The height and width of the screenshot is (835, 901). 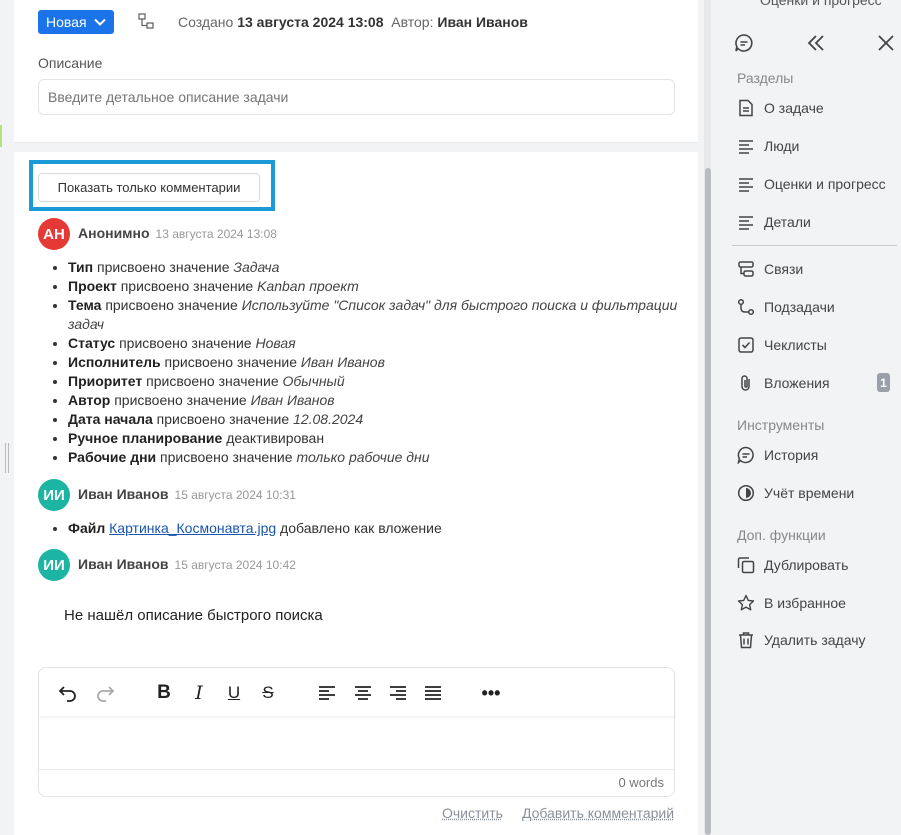 I want to click on sidebar-item-subtasks: Подзадачи, so click(x=817, y=307).